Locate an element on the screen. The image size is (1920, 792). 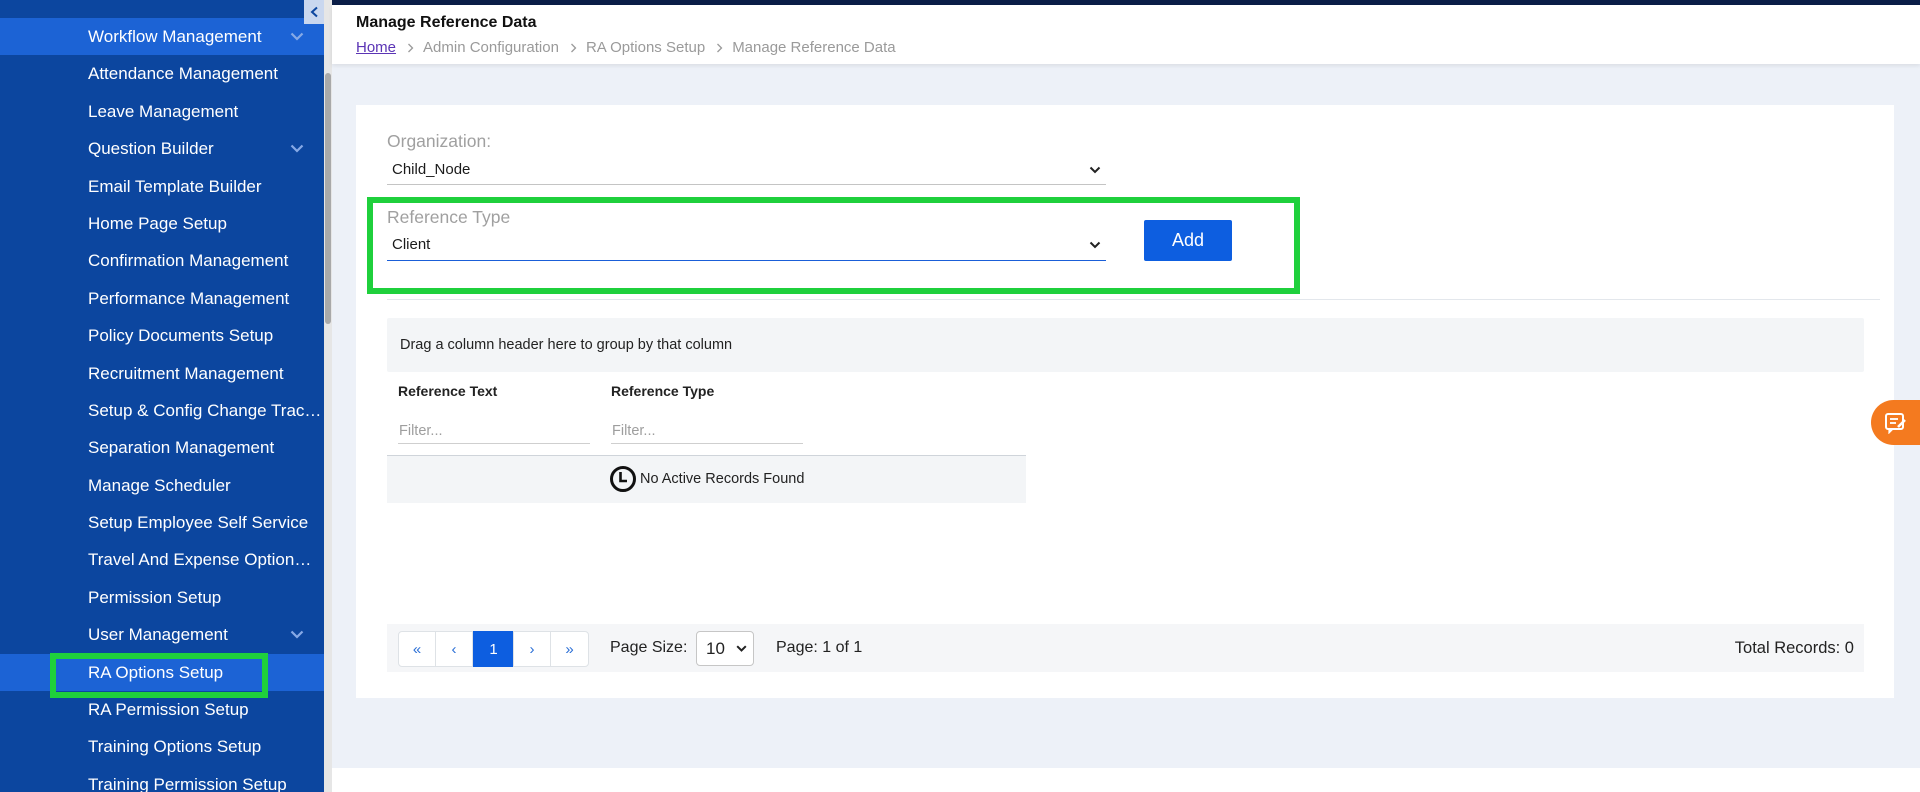
reference-type-value: Client is located at coordinates (411, 244).